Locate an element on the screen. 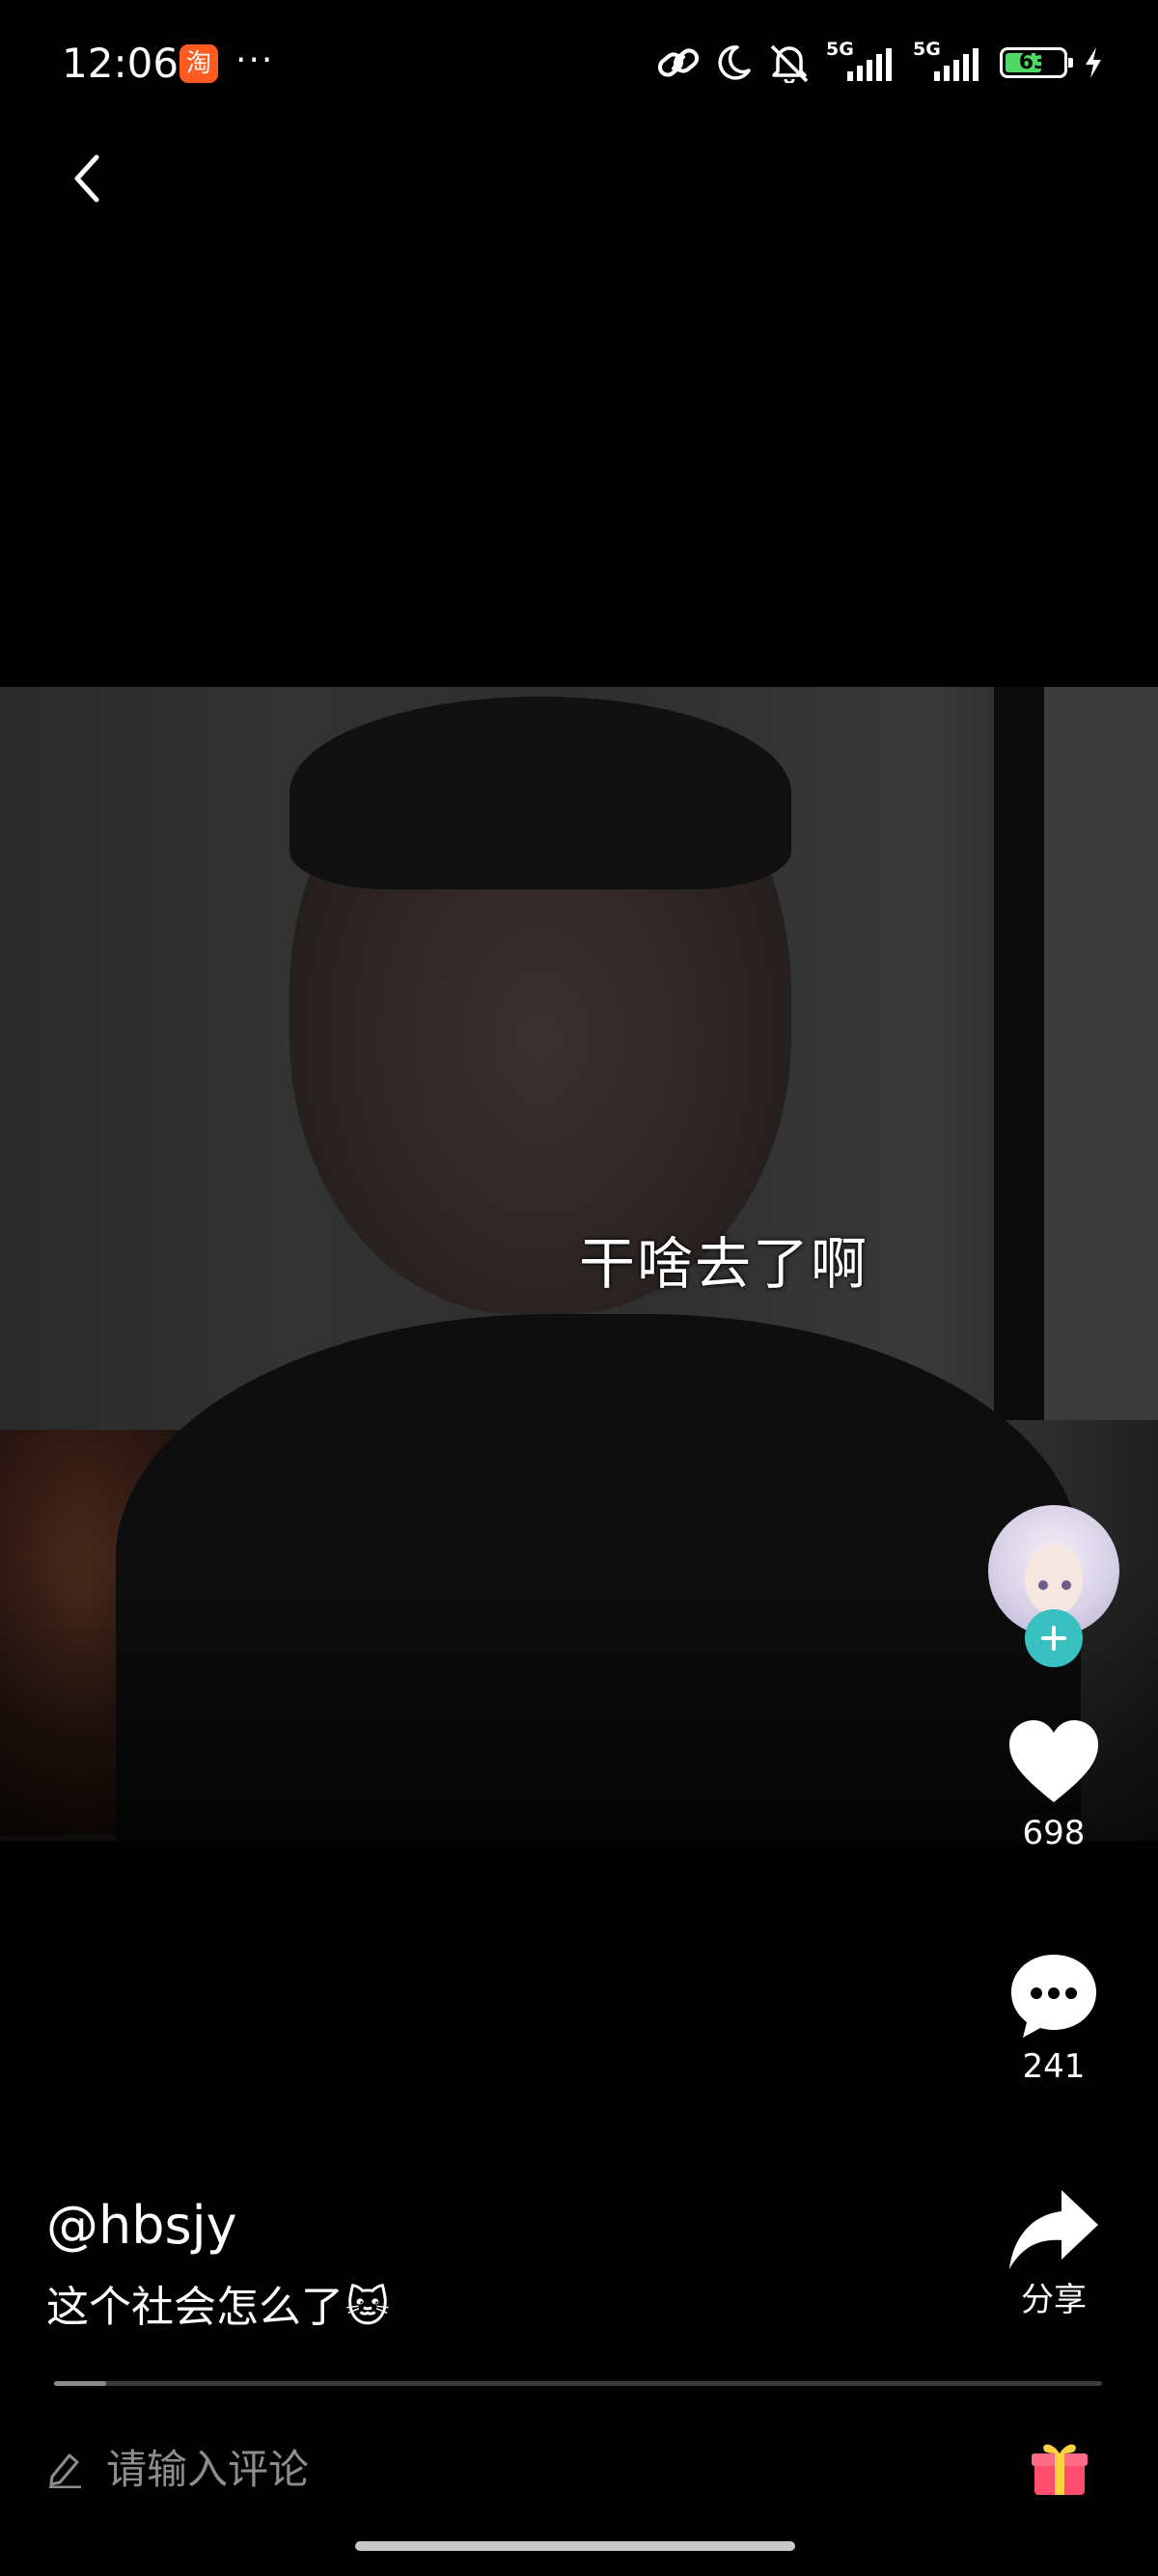  back-icon is located at coordinates (86, 178).